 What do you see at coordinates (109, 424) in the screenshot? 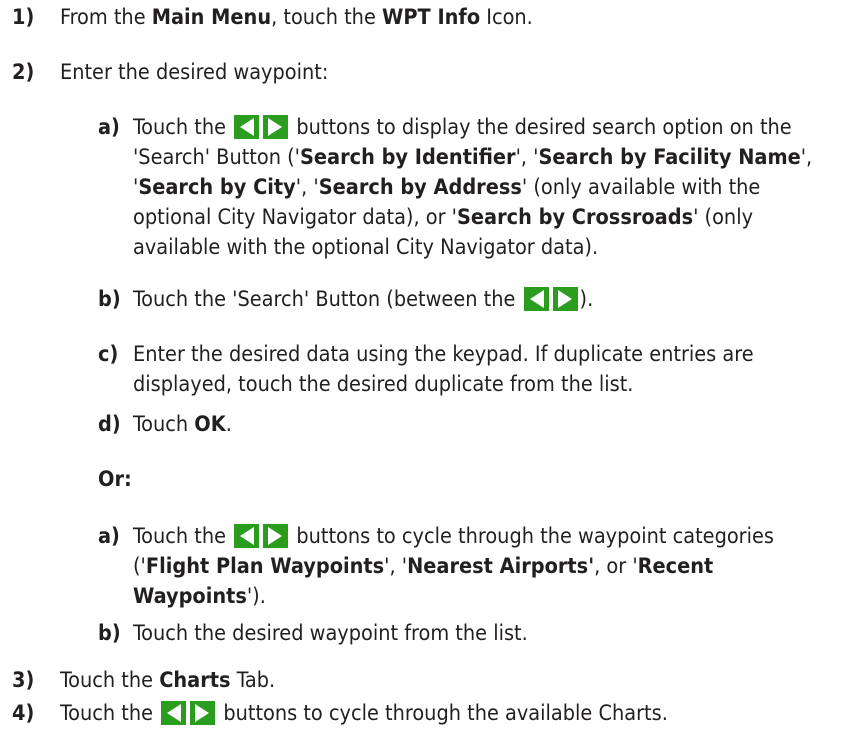
I see `substep-letter: d)` at bounding box center [109, 424].